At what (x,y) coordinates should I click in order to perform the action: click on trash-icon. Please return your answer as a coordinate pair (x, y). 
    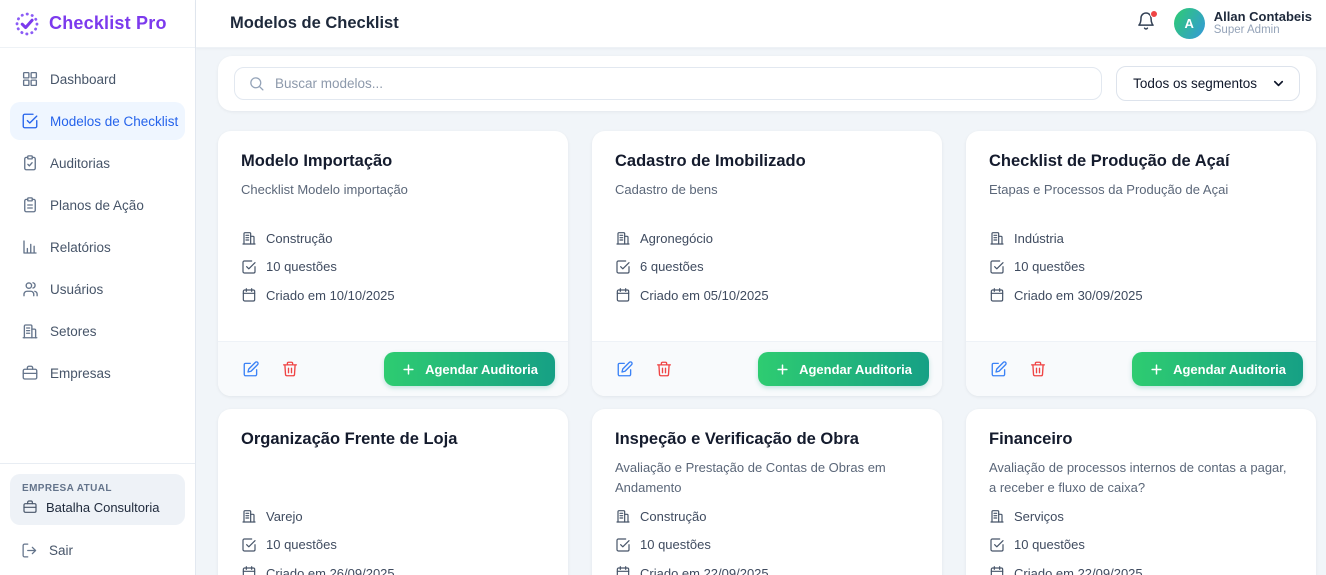
    Looking at the image, I should click on (664, 369).